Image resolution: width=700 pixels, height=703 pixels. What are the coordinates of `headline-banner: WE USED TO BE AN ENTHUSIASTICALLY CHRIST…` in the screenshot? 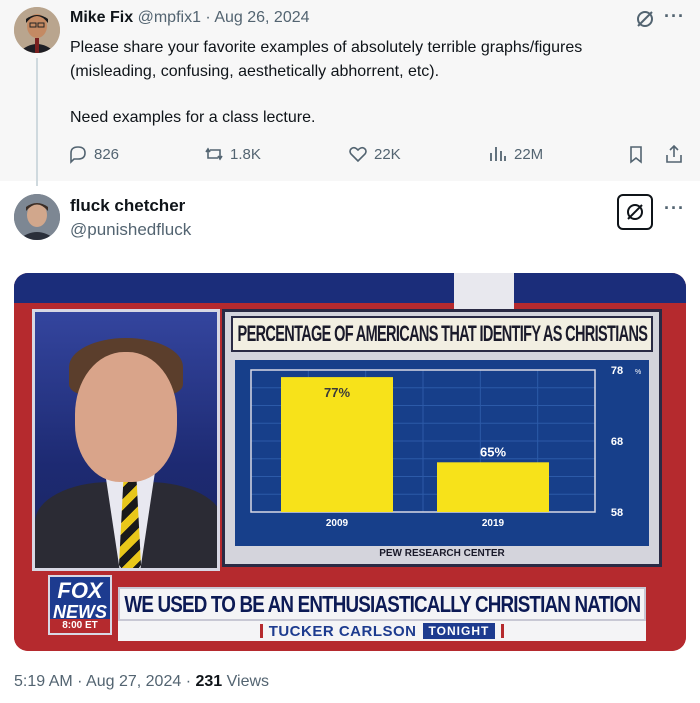 It's located at (382, 604).